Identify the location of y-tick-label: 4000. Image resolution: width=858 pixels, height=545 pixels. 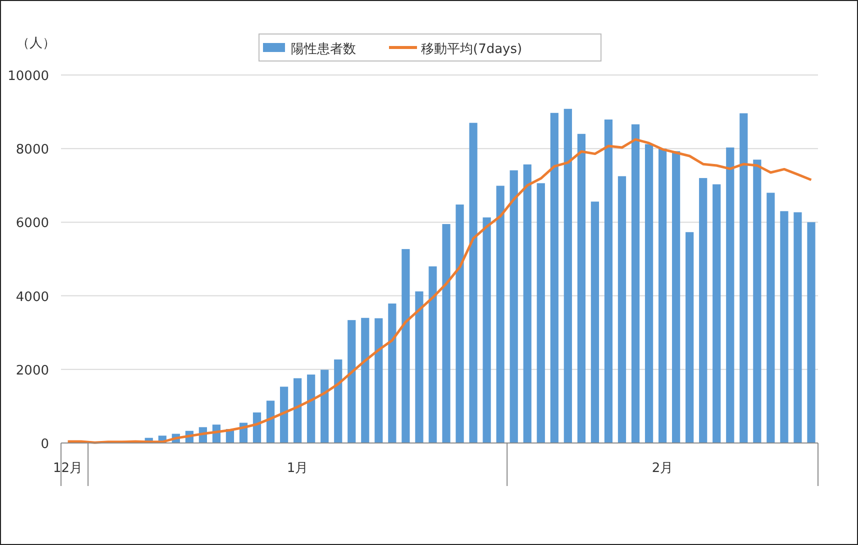
(32, 297).